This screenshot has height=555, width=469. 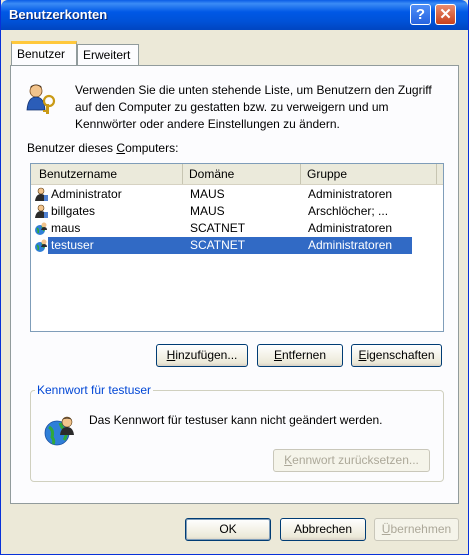 What do you see at coordinates (323, 529) in the screenshot?
I see `cancel-button: Abbrechen` at bounding box center [323, 529].